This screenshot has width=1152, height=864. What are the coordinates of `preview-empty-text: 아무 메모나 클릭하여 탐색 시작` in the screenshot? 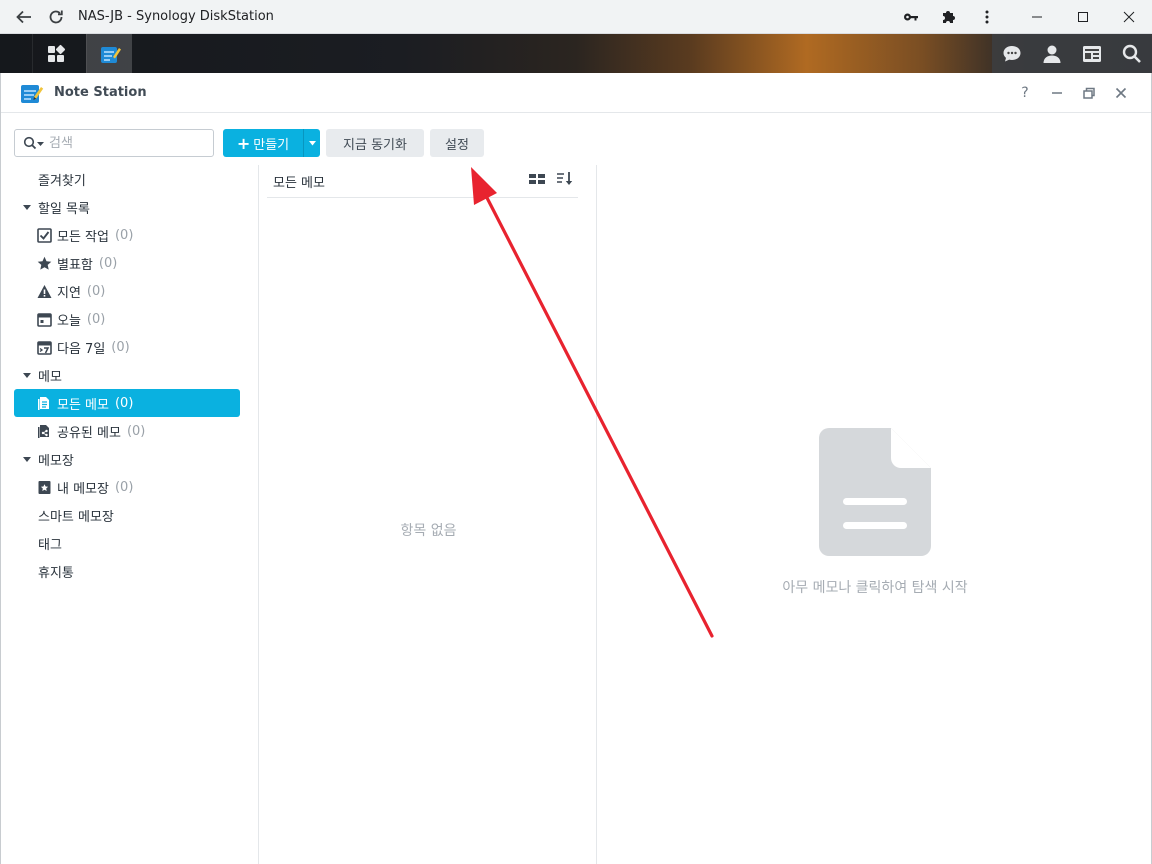 It's located at (875, 588).